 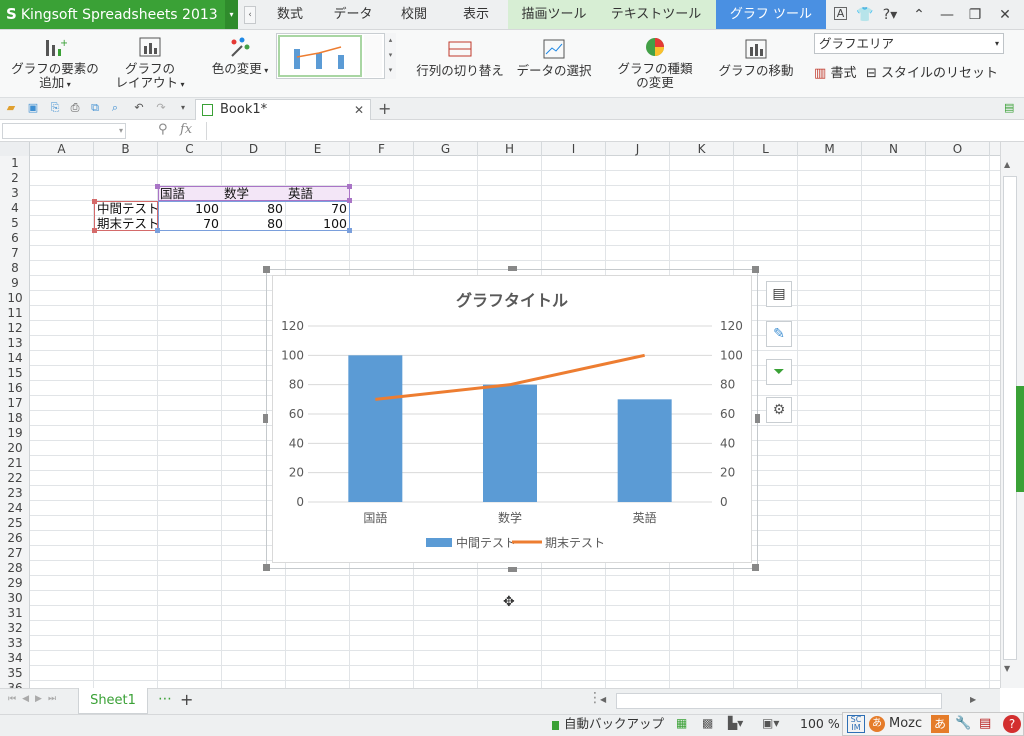 What do you see at coordinates (1010, 418) in the screenshot?
I see `vertical-scroll-thumb` at bounding box center [1010, 418].